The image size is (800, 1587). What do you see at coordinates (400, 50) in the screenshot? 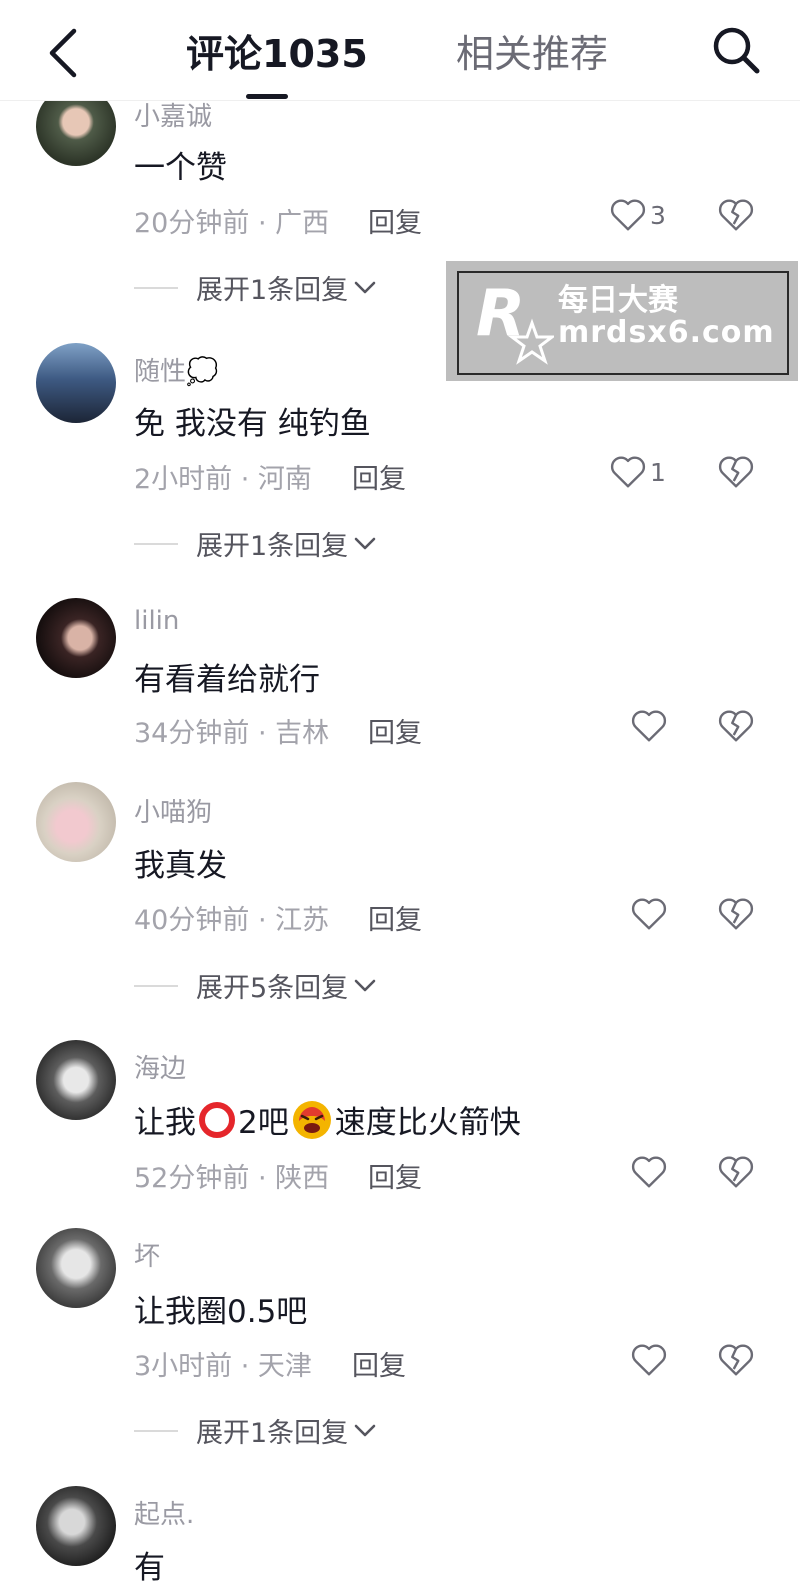
I see `header-bar: 评论1035 相关推荐` at bounding box center [400, 50].